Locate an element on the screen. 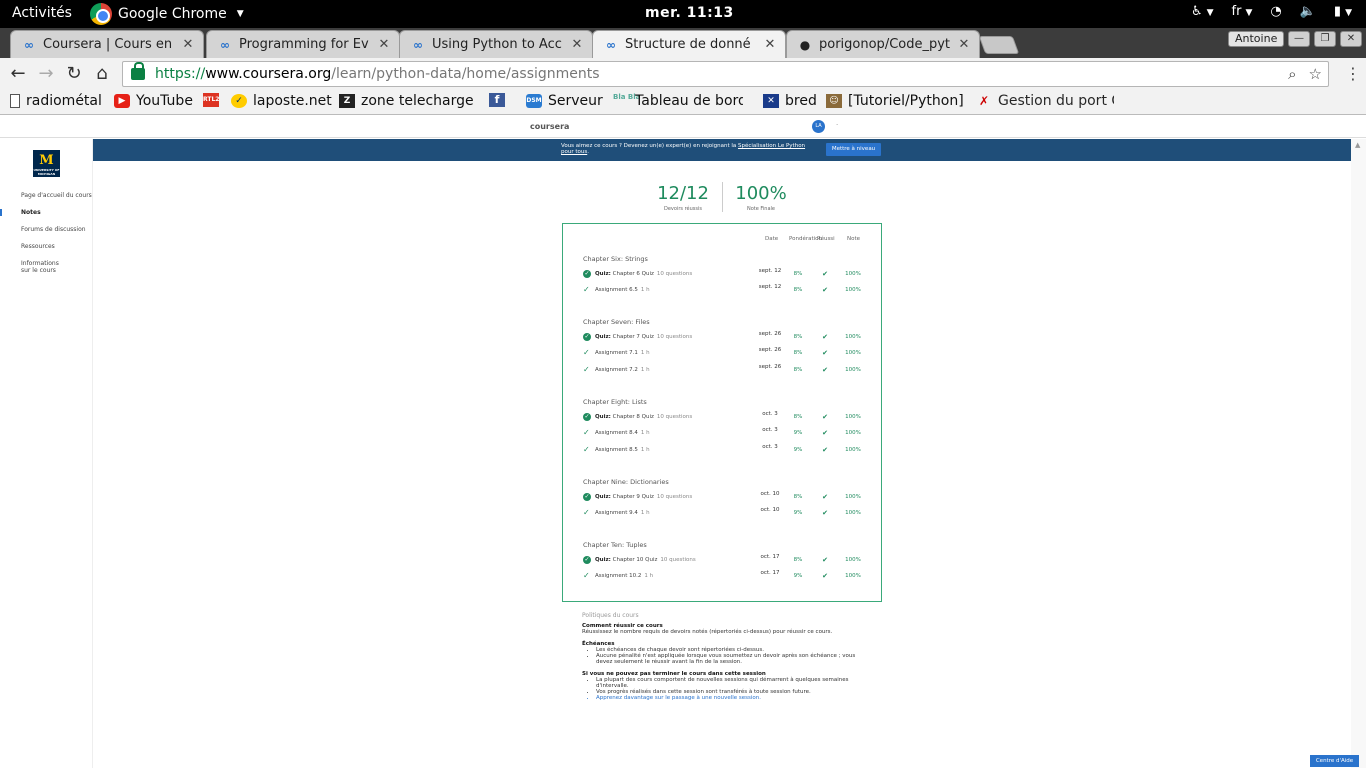 The image size is (1366, 768). item-name: Quiz: Chapter 8 Quiz 10 questions is located at coordinates (643, 417).